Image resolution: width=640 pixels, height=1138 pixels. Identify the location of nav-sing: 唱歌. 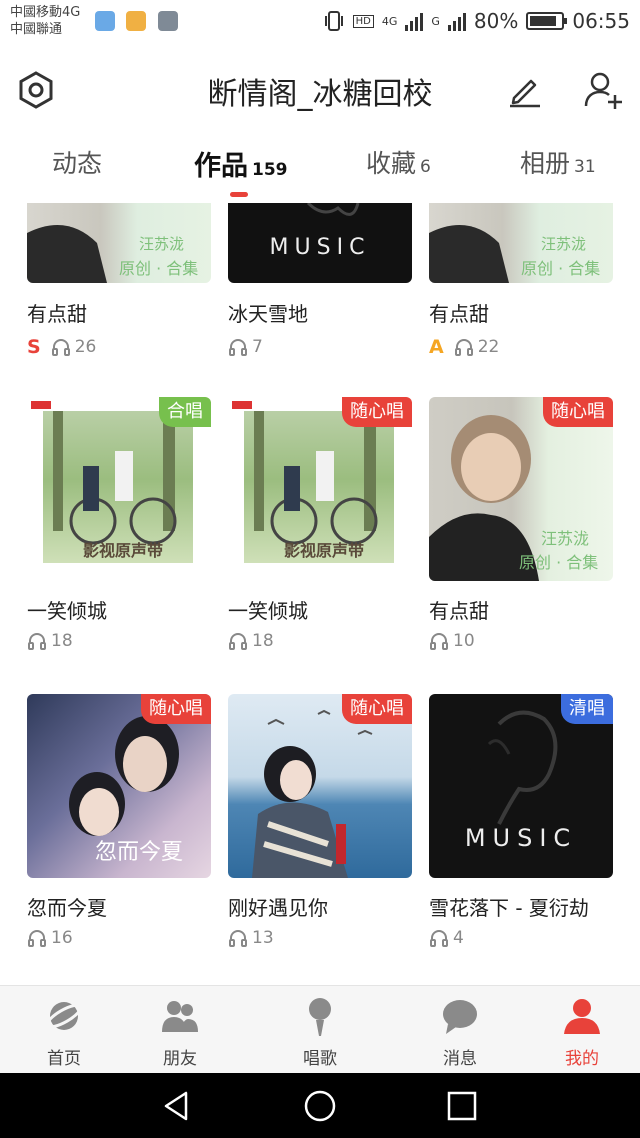
(320, 1030).